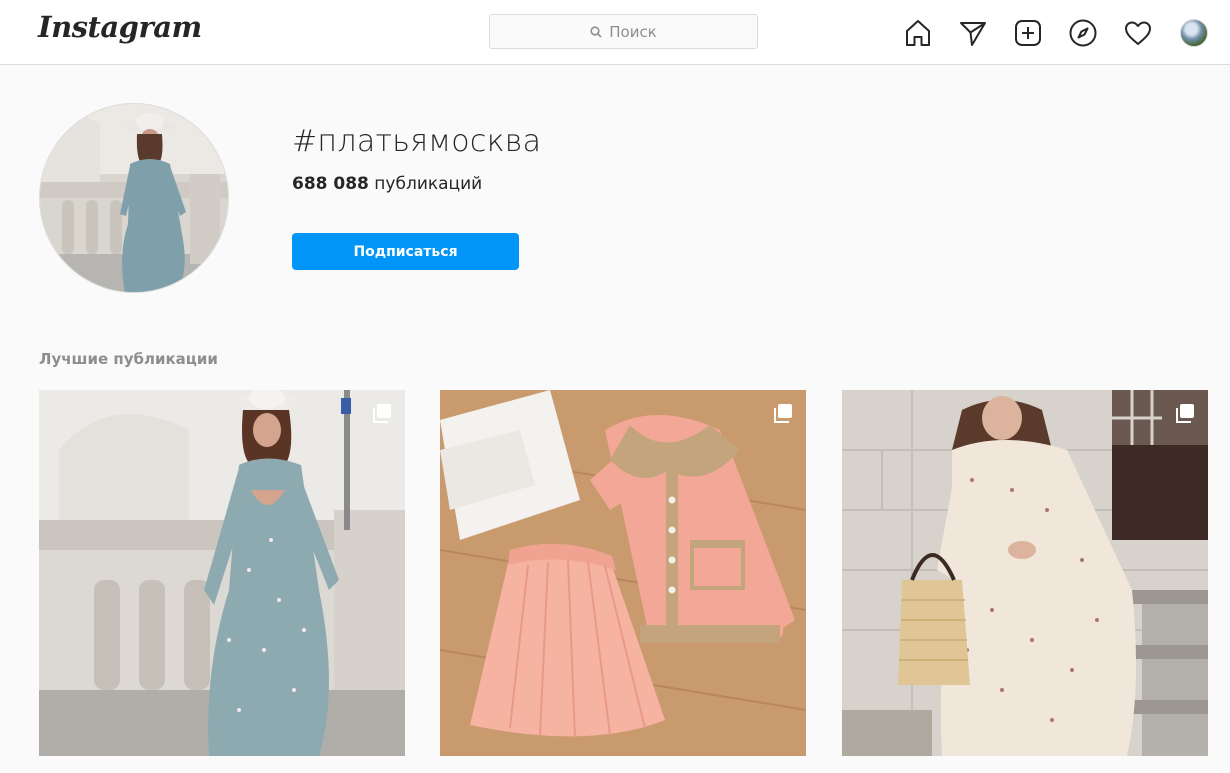  I want to click on post-image-blue-dress, so click(222, 573).